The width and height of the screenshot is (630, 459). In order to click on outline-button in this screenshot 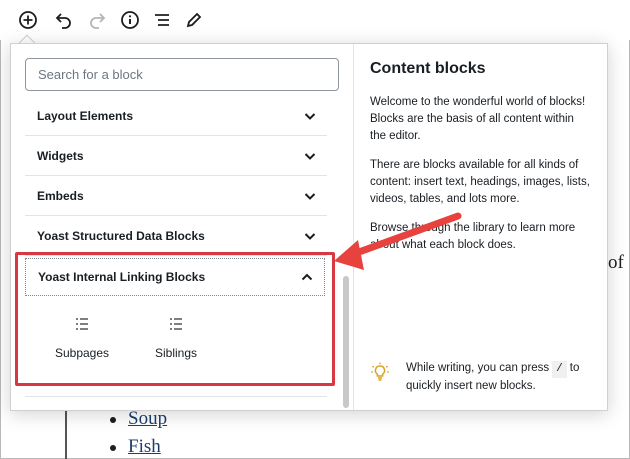, I will do `click(162, 20)`.